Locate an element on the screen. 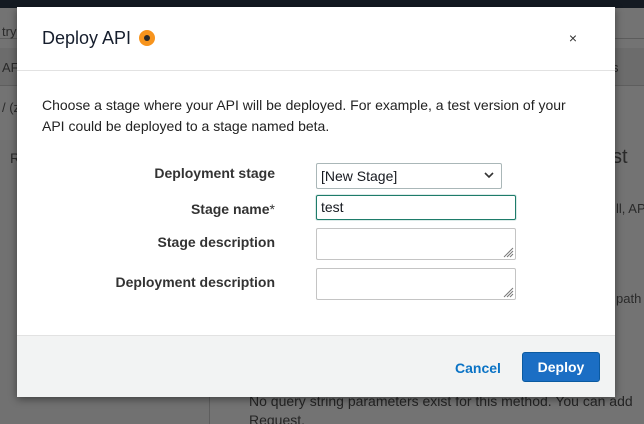  background-text: ll, AP is located at coordinates (630, 208).